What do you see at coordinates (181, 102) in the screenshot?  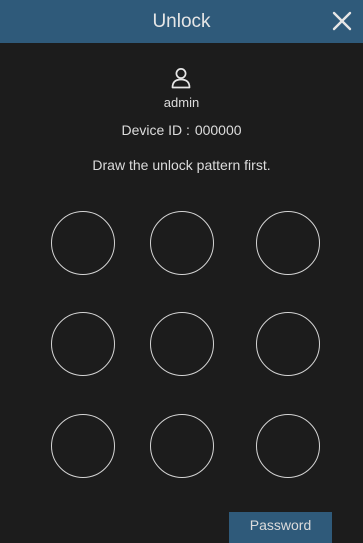 I see `username-label: admin` at bounding box center [181, 102].